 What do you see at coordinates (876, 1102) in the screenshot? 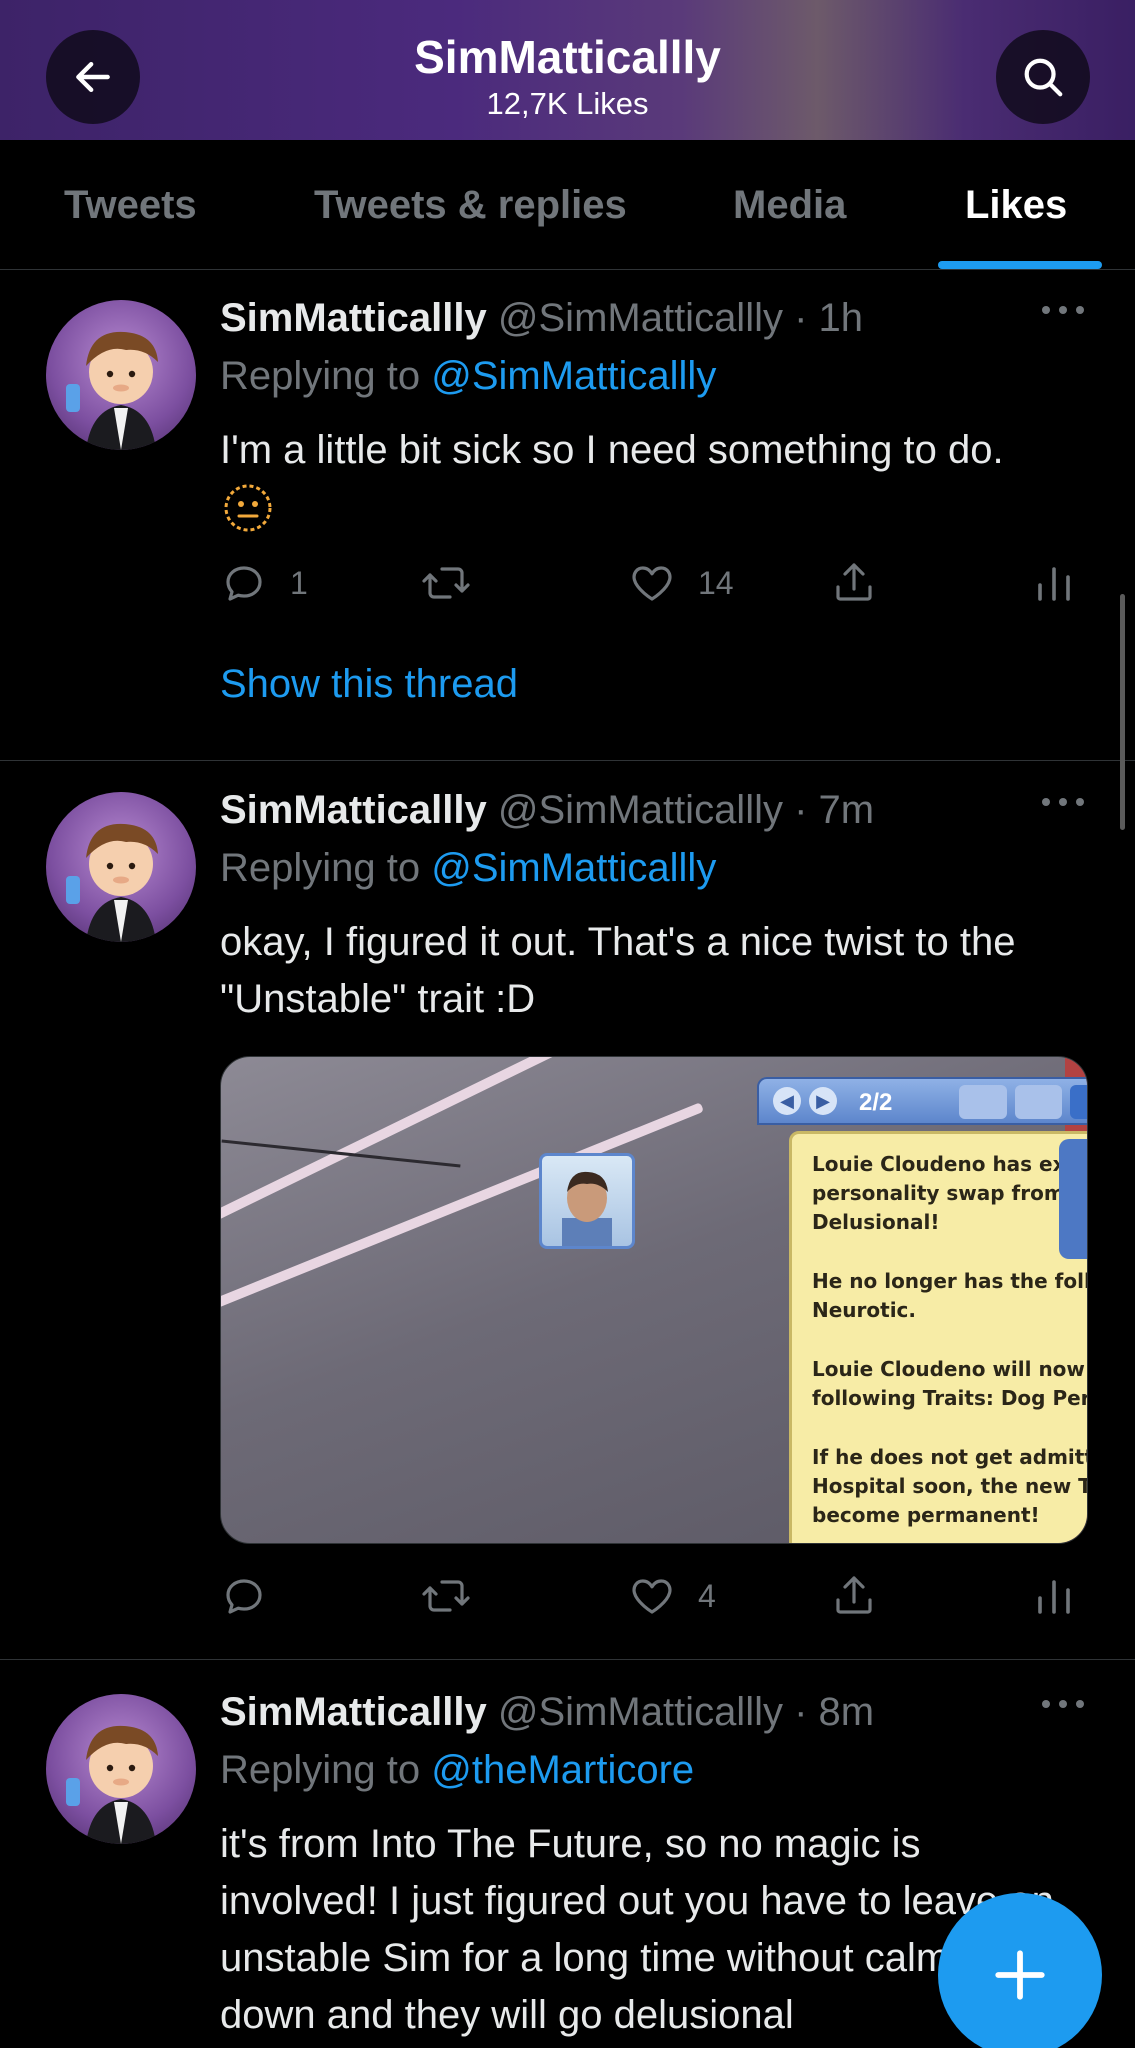
I see `page-indicator: 2/2` at bounding box center [876, 1102].